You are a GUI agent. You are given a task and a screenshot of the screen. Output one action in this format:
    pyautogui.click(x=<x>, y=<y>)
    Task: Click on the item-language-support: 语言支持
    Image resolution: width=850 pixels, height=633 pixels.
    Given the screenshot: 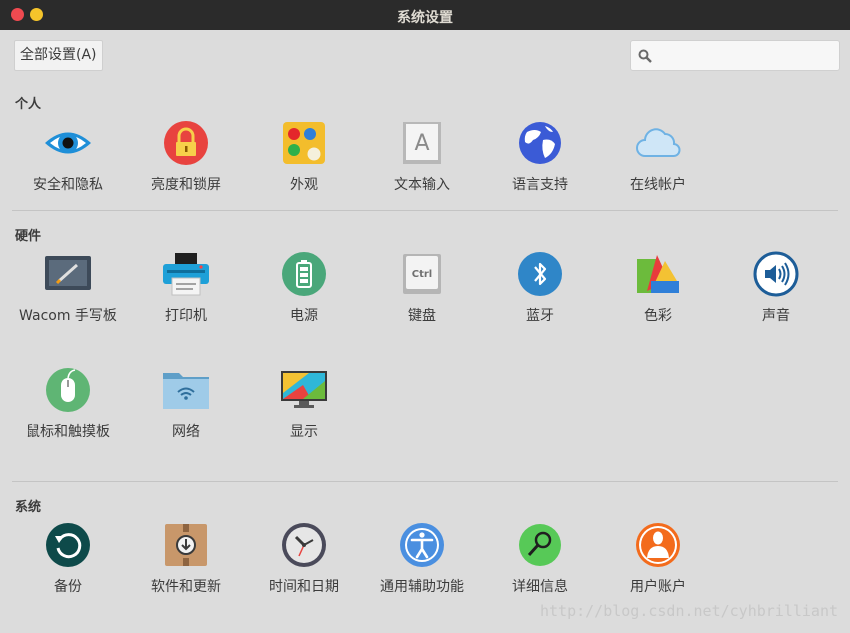 What is the action you would take?
    pyautogui.click(x=540, y=158)
    